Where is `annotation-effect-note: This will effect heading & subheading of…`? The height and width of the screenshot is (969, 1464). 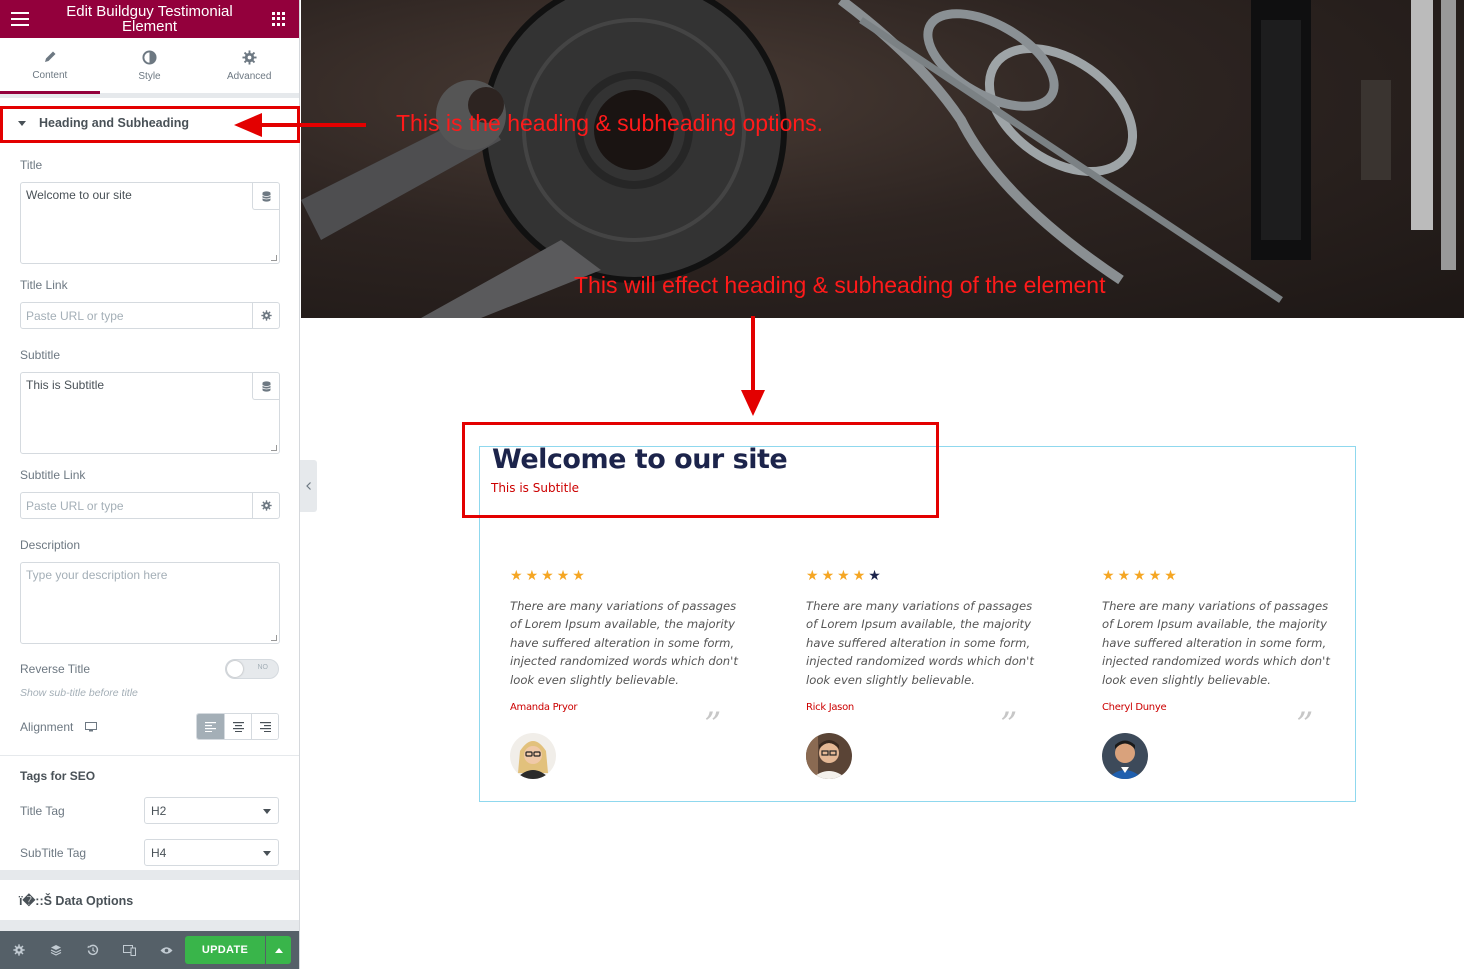
annotation-effect-note: This will effect heading & subheading of… is located at coordinates (840, 285).